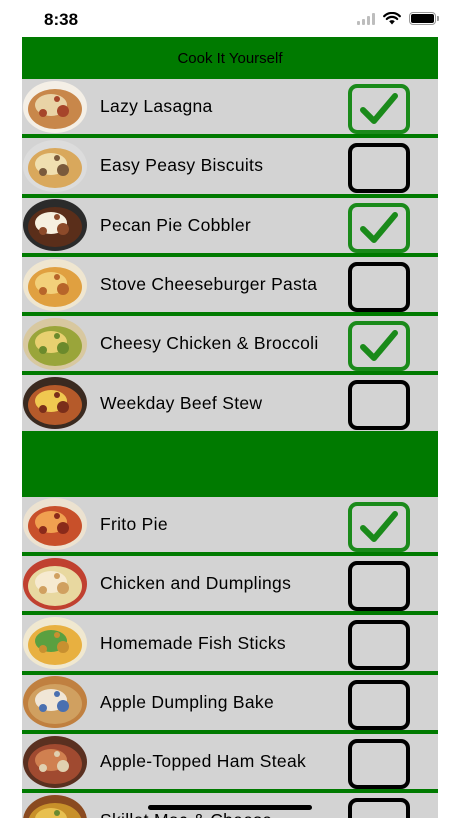 This screenshot has width=460, height=818. I want to click on recipe-row: Pecan Pie Cobbler, so click(230, 227).